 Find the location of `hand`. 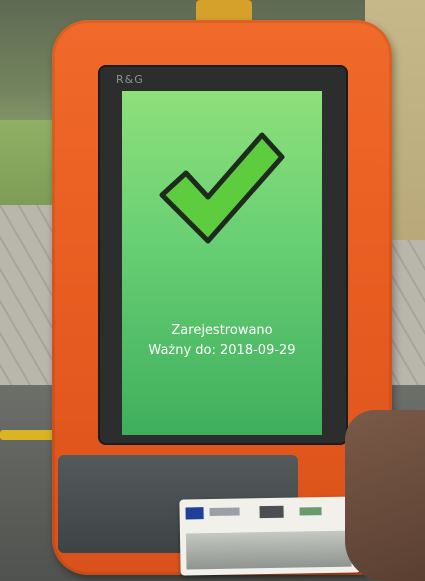

hand is located at coordinates (385, 495).